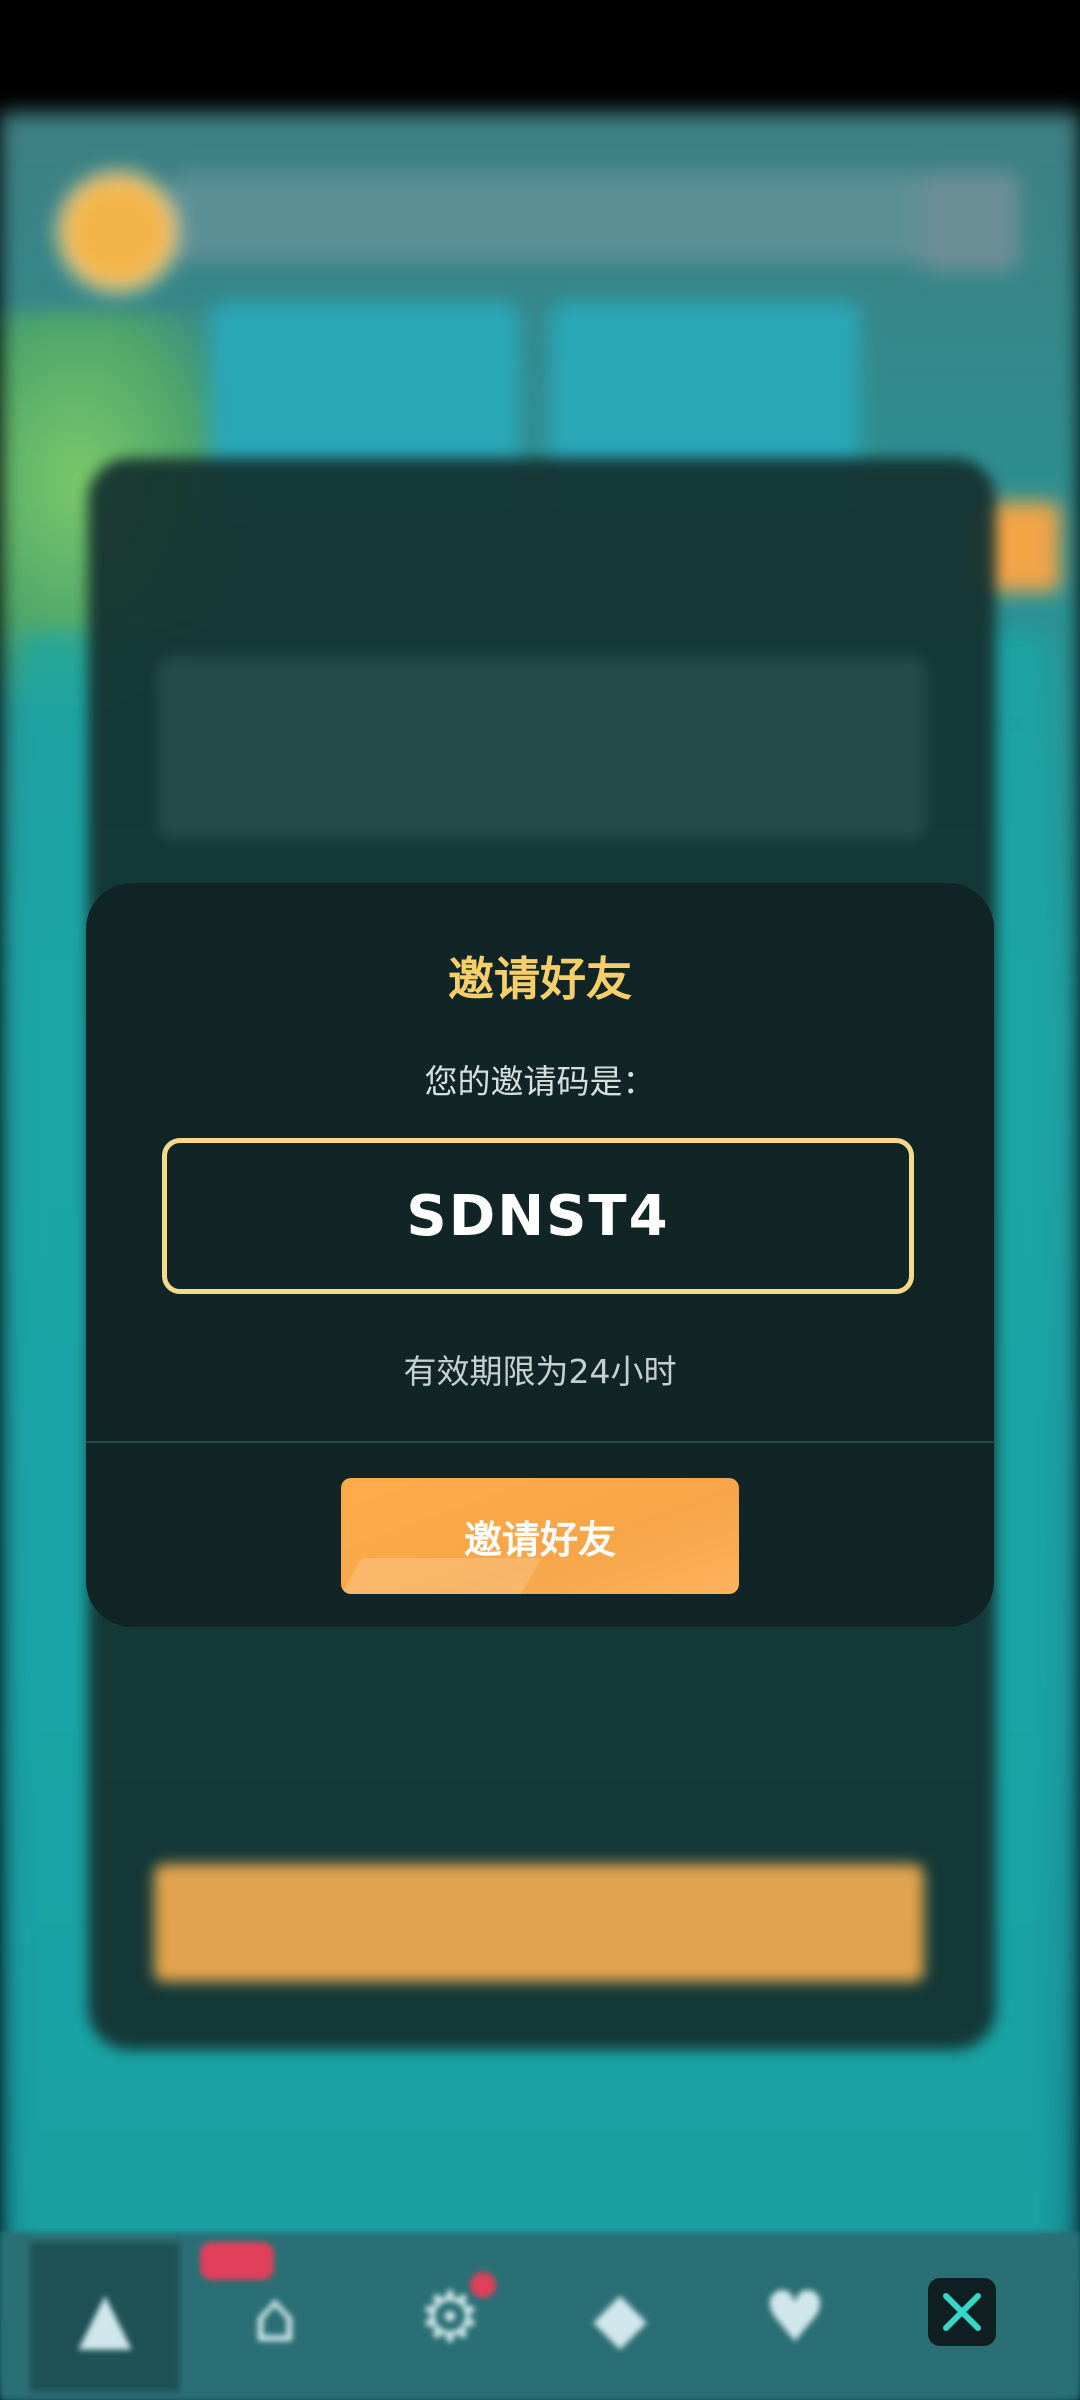  I want to click on divider, so click(540, 1442).